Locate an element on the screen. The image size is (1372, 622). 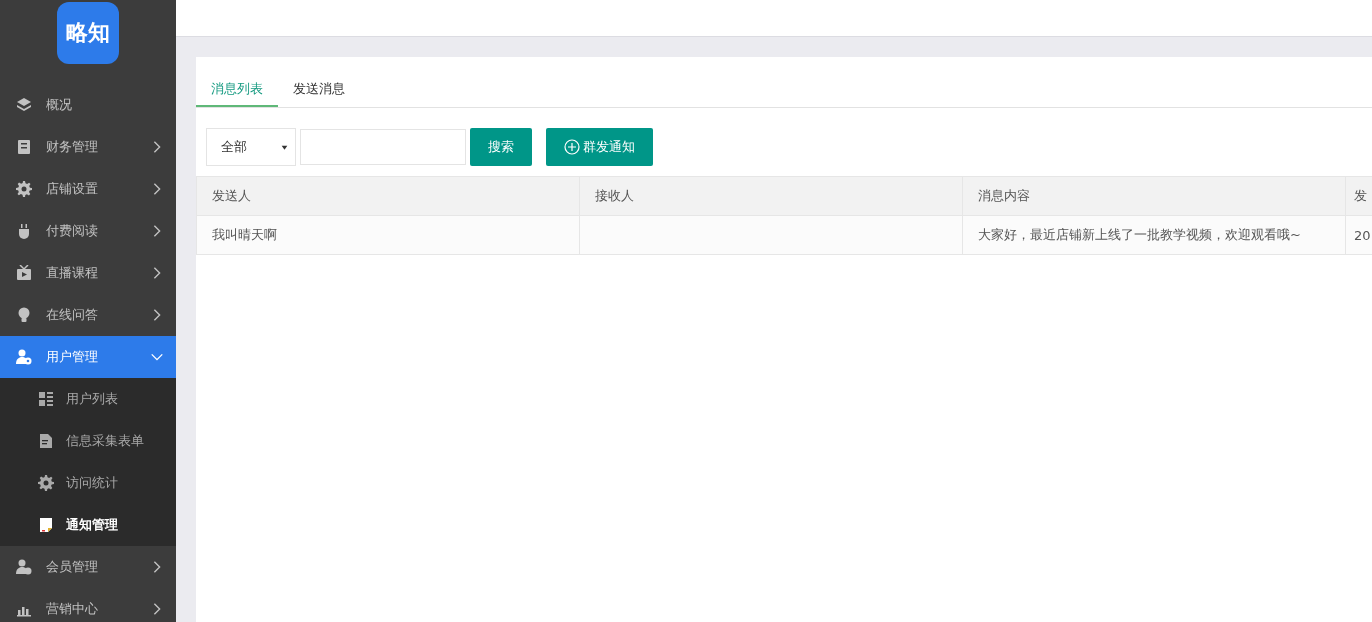
submenu-item: 访问统计 is located at coordinates (88, 483).